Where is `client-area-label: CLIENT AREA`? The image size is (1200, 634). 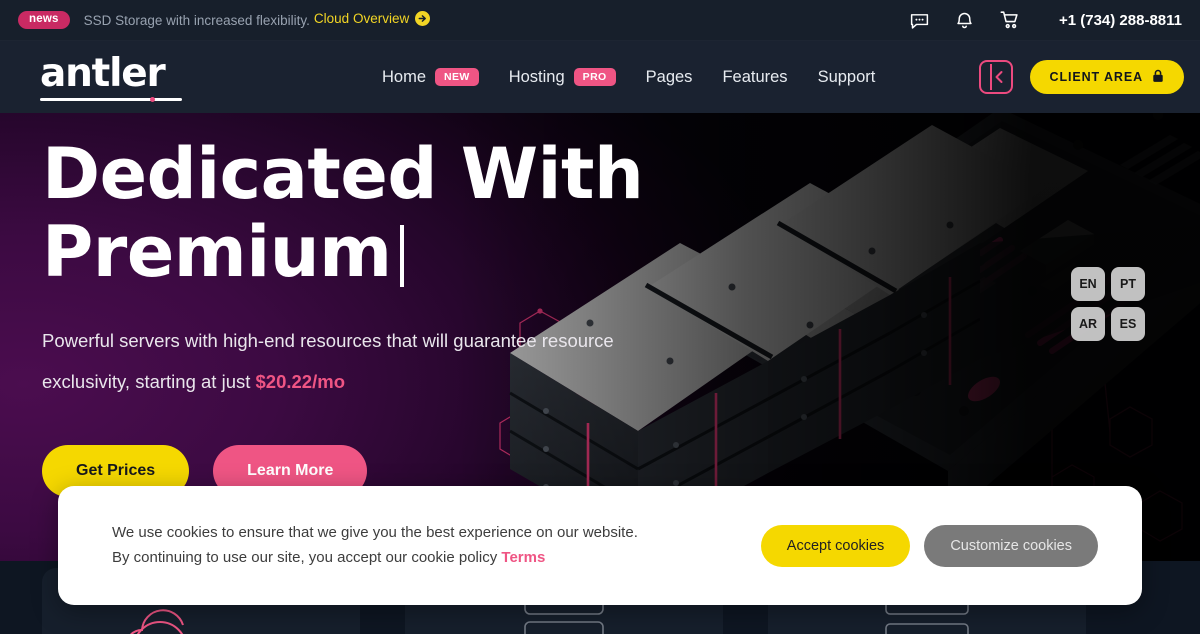
client-area-label: CLIENT AREA is located at coordinates (1096, 77).